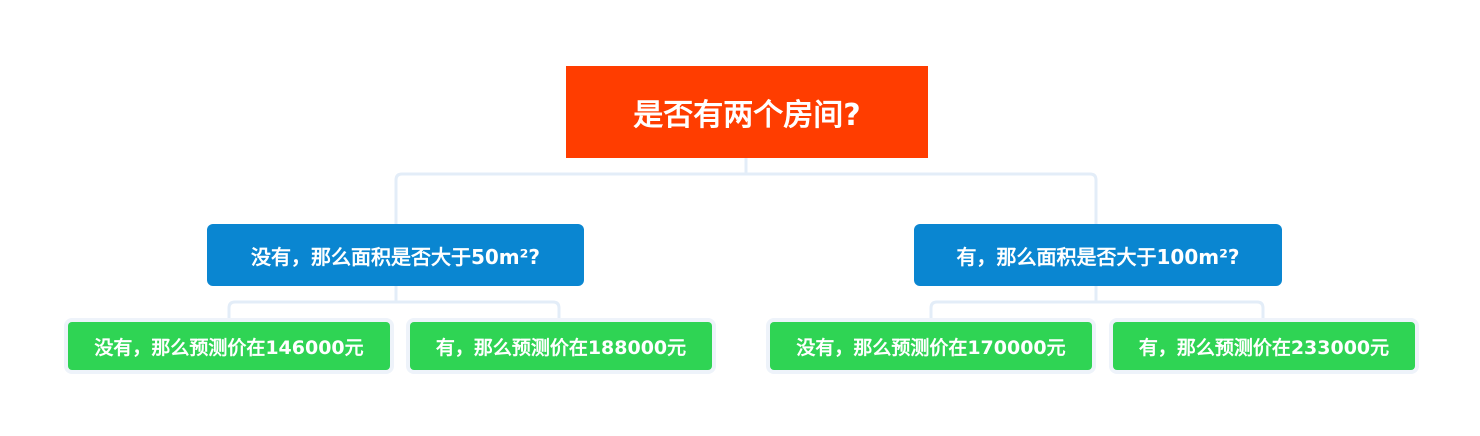 The width and height of the screenshot is (1480, 436). Describe the element at coordinates (747, 115) in the screenshot. I see `root-node-label: 是否有两个房间?` at that location.